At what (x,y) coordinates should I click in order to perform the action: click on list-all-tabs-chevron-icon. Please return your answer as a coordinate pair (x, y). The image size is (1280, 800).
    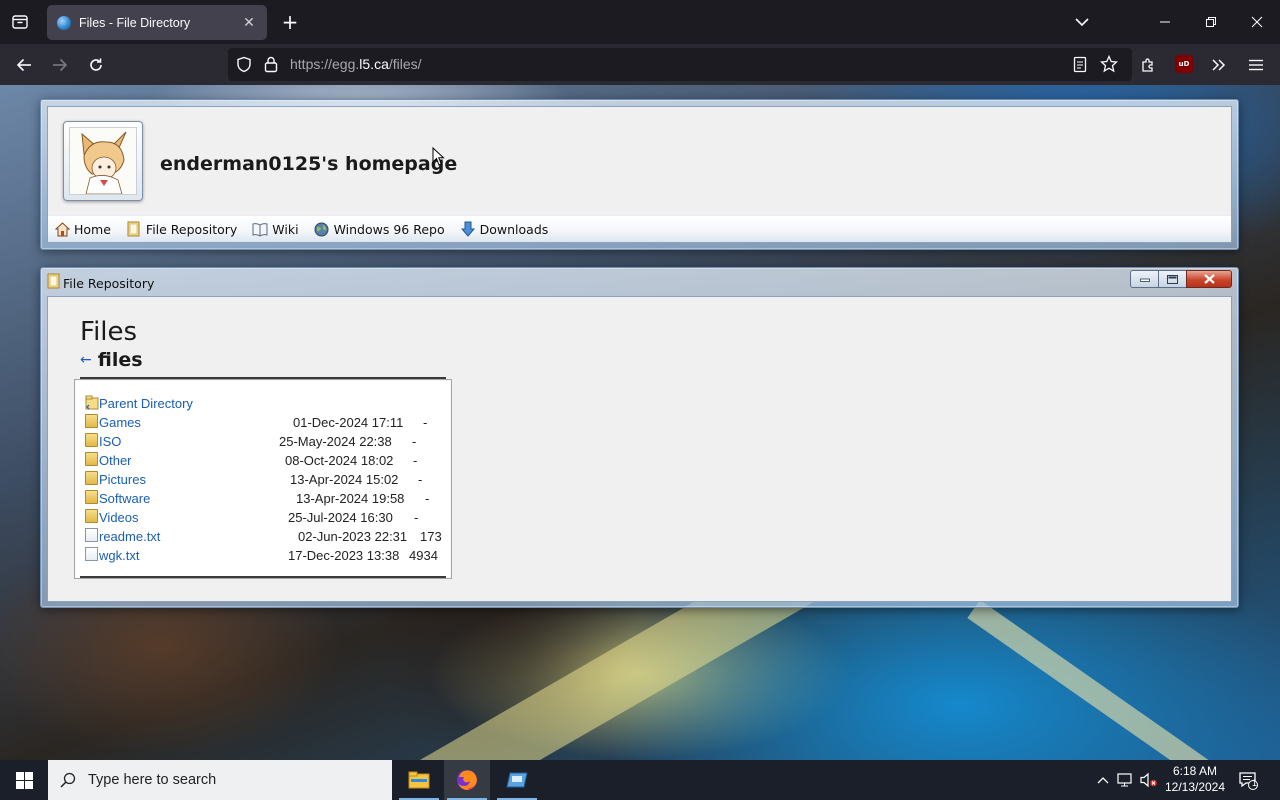
    Looking at the image, I should click on (1082, 22).